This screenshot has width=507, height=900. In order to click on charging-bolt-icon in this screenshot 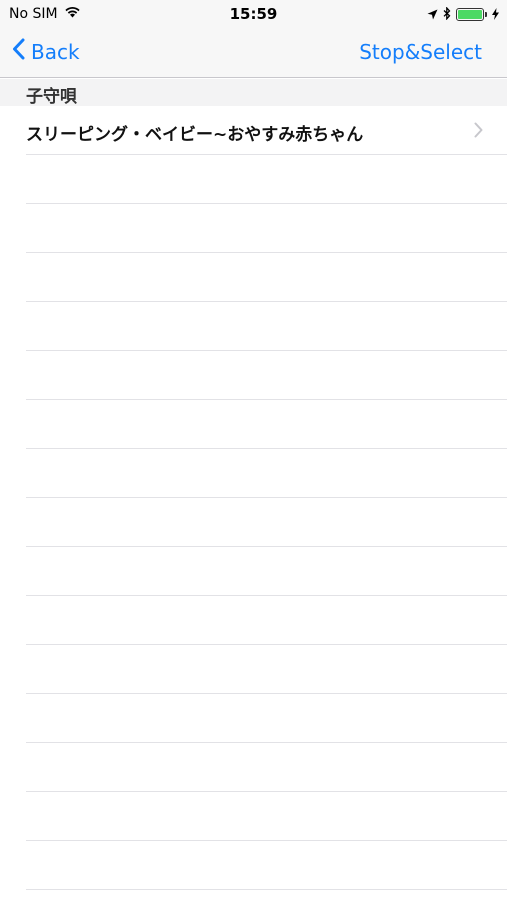, I will do `click(495, 14)`.